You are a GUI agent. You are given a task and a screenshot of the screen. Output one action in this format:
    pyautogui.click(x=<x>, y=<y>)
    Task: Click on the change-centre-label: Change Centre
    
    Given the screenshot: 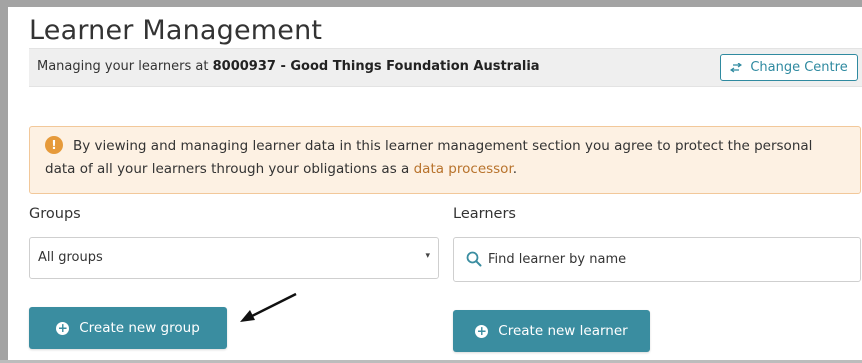 What is the action you would take?
    pyautogui.click(x=799, y=67)
    